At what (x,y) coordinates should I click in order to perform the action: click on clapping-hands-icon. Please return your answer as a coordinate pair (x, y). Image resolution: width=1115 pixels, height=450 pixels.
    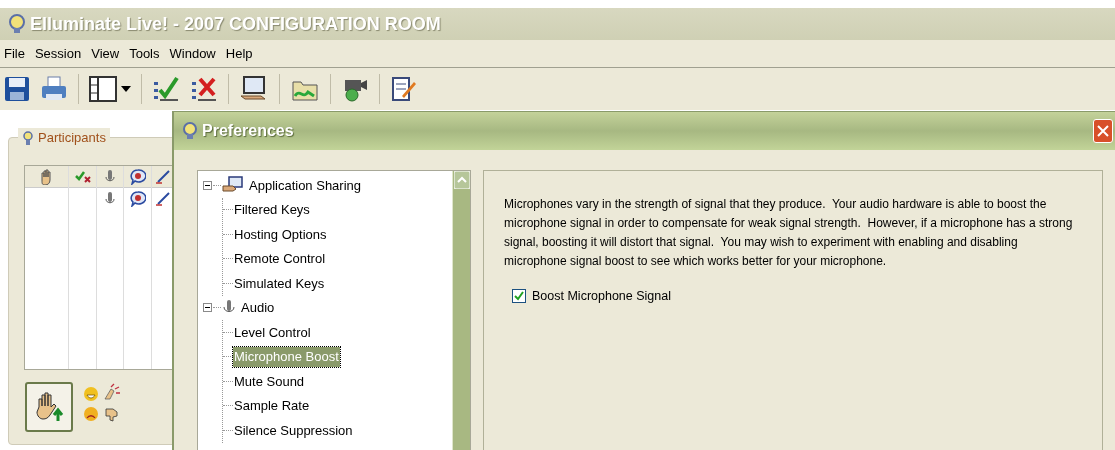
    Looking at the image, I should click on (112, 392).